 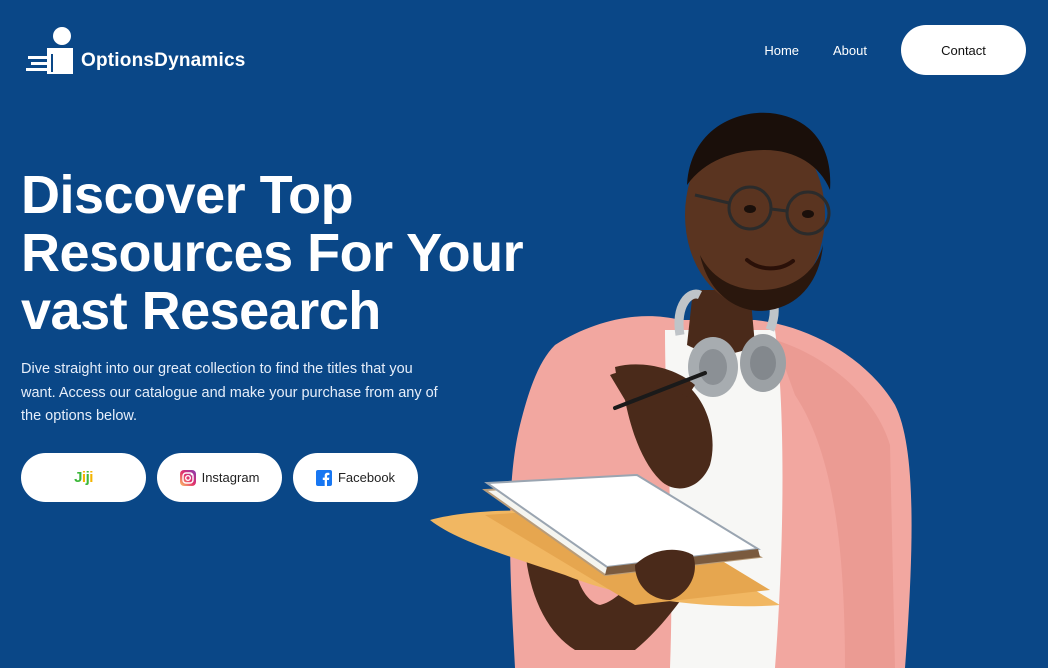 I want to click on facebook-label: Facebook, so click(x=366, y=477).